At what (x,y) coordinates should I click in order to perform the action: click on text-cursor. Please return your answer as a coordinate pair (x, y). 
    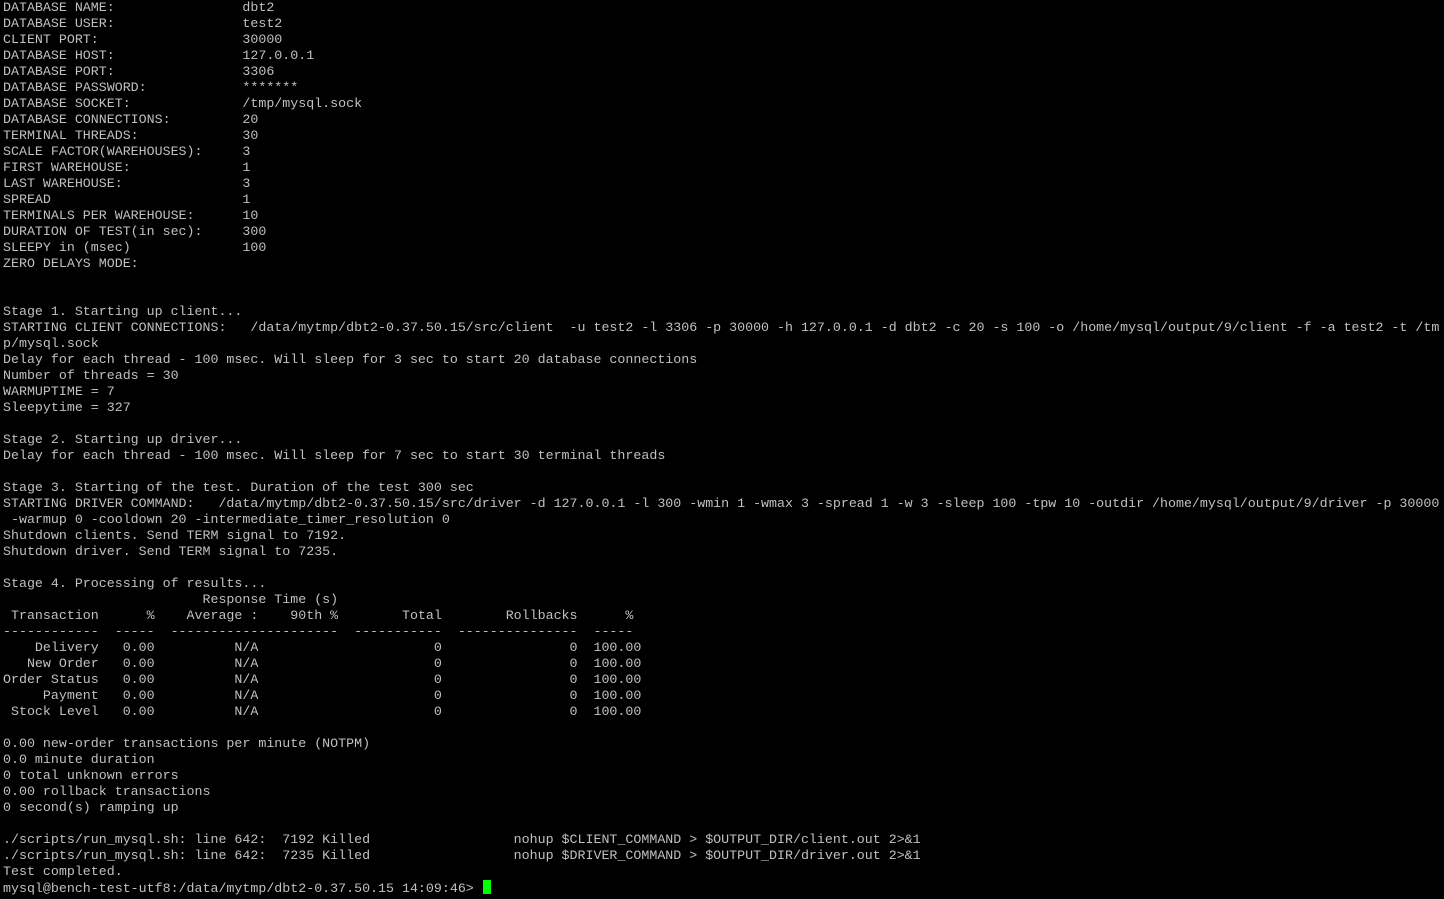
    Looking at the image, I should click on (486, 887).